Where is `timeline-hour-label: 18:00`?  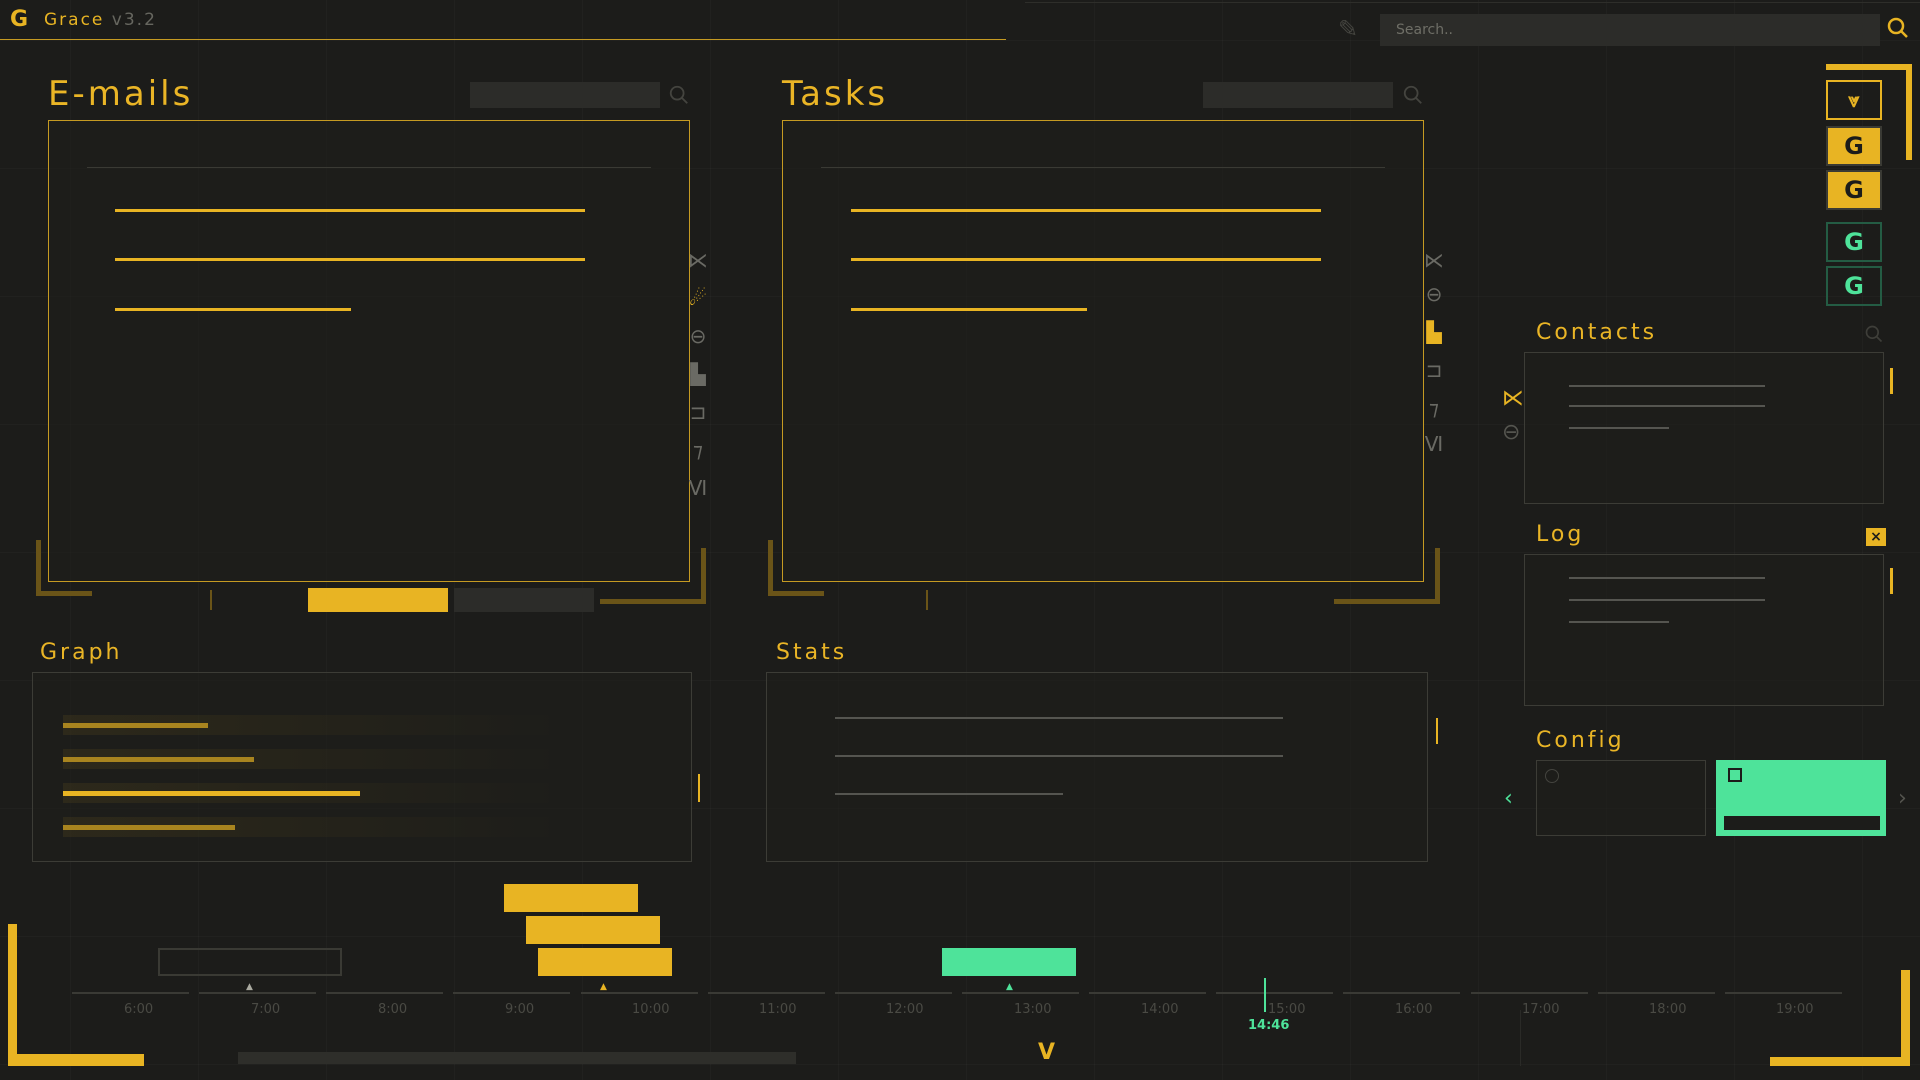 timeline-hour-label: 18:00 is located at coordinates (1668, 1009).